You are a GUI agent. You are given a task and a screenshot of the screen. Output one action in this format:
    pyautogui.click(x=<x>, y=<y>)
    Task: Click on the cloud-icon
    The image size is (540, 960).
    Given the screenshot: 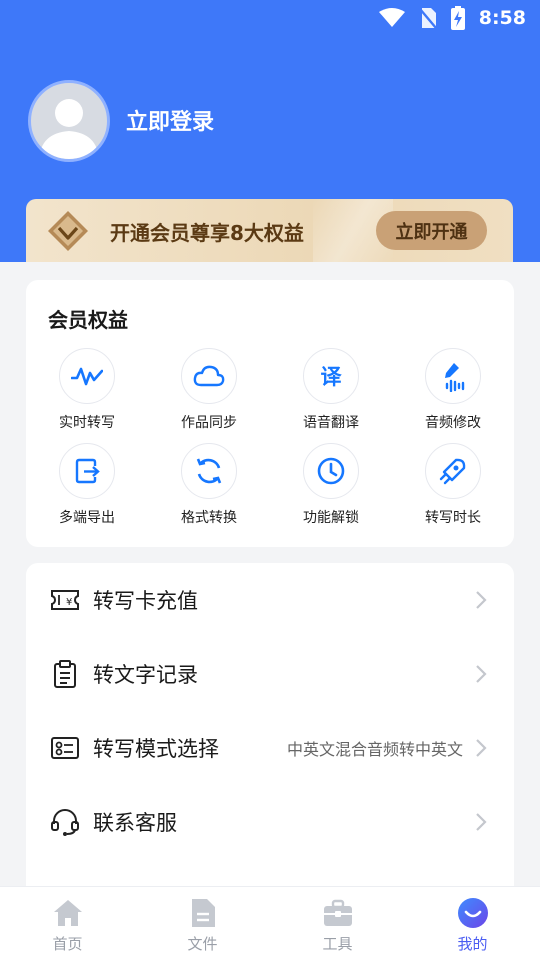 What is the action you would take?
    pyautogui.click(x=209, y=376)
    